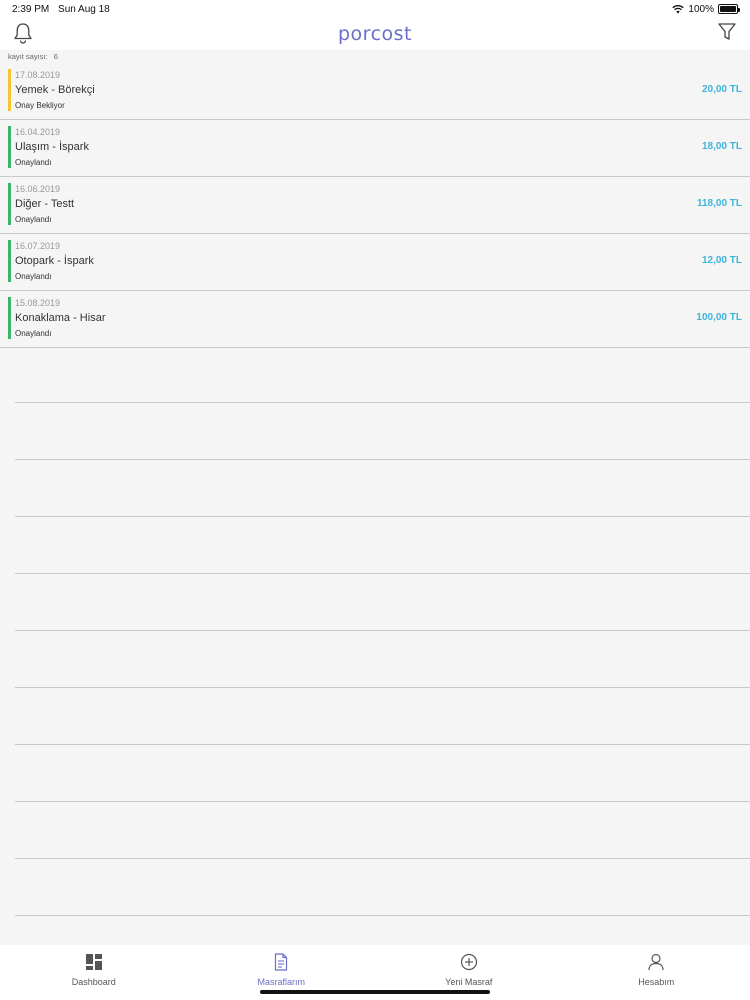 The width and height of the screenshot is (750, 1000). I want to click on nav-bar: porcost, so click(375, 34).